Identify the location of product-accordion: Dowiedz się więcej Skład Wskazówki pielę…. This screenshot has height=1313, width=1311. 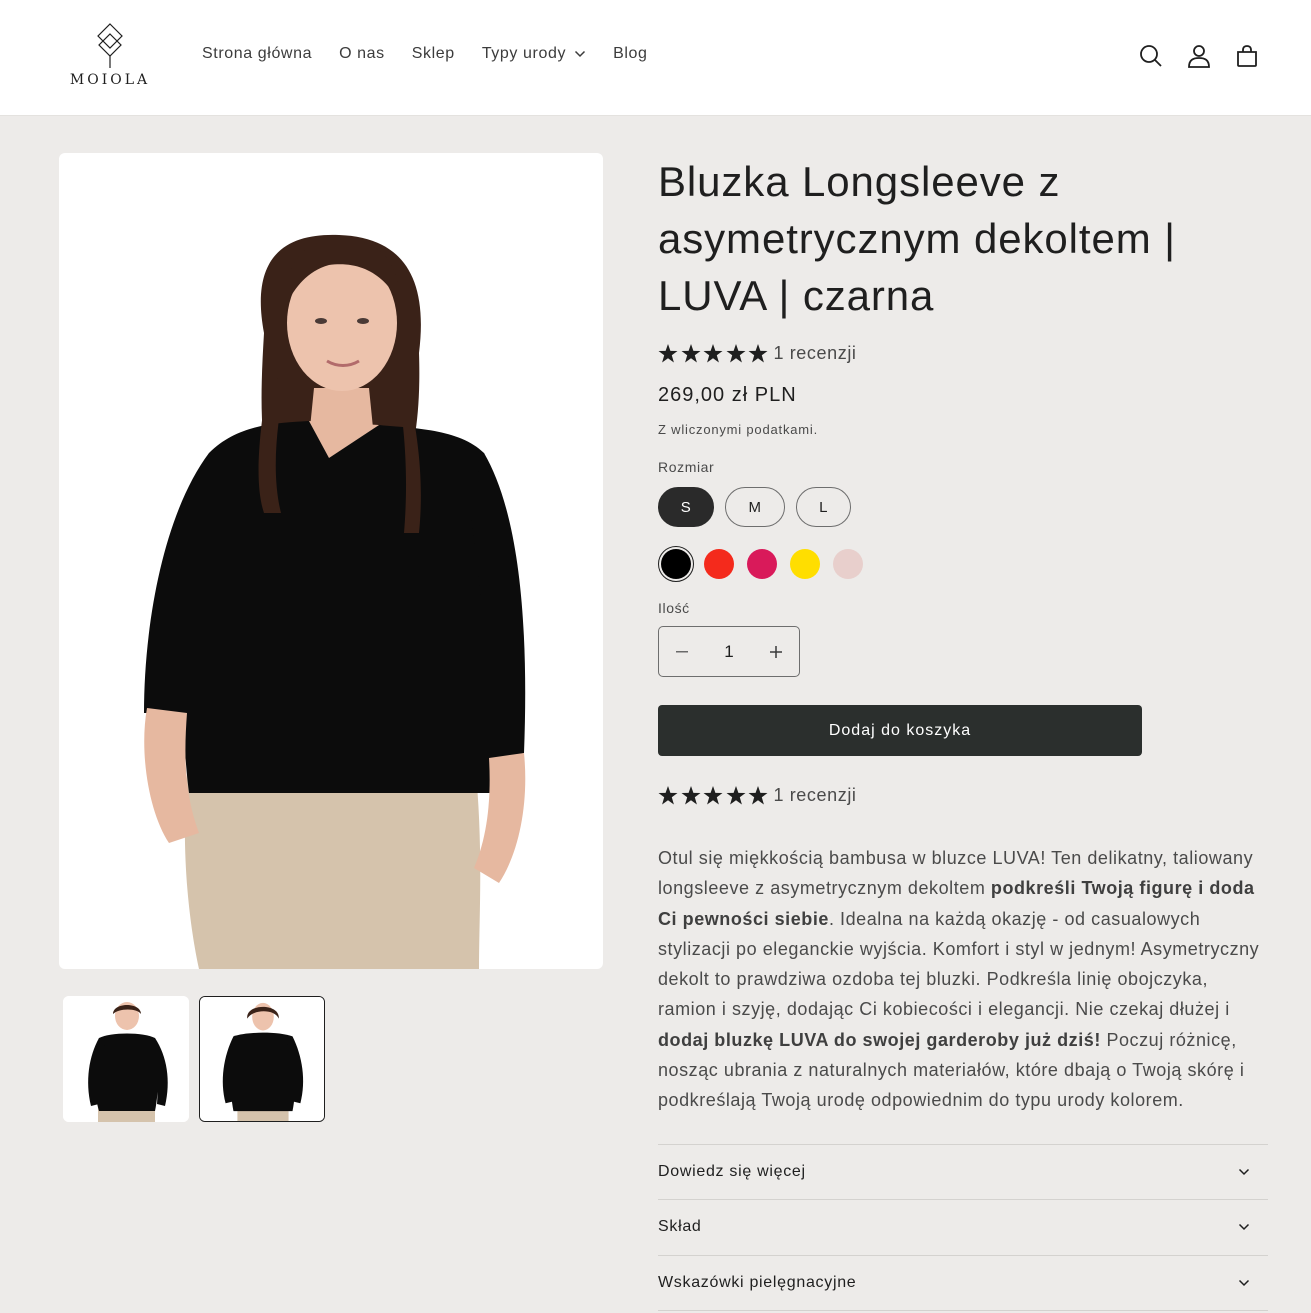
(963, 1227).